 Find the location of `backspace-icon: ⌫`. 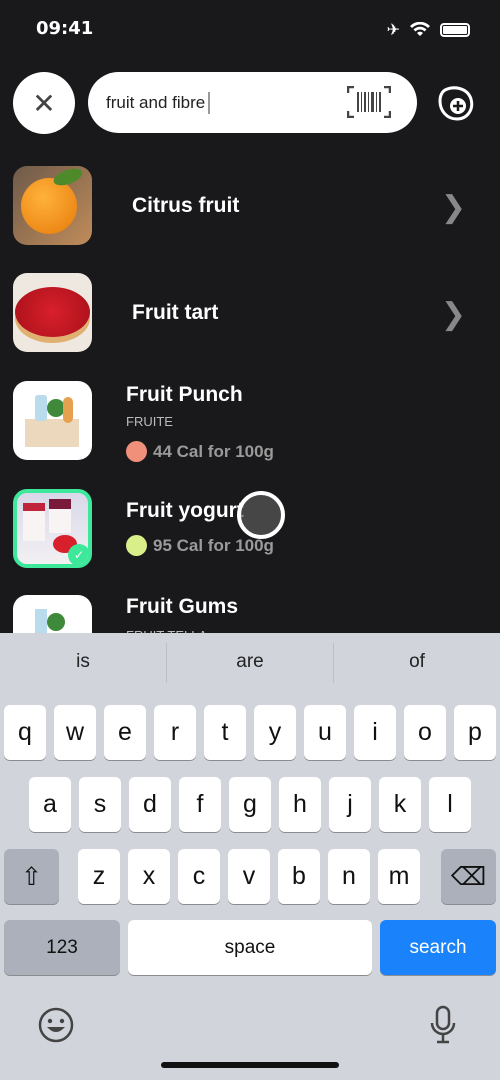

backspace-icon: ⌫ is located at coordinates (468, 876).